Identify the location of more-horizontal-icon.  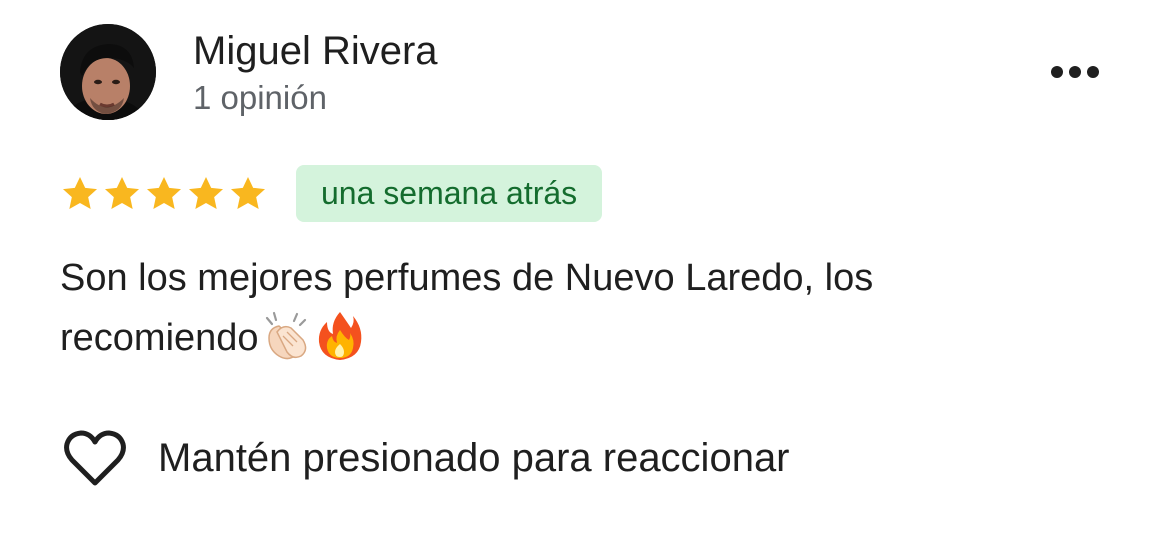
(1075, 72).